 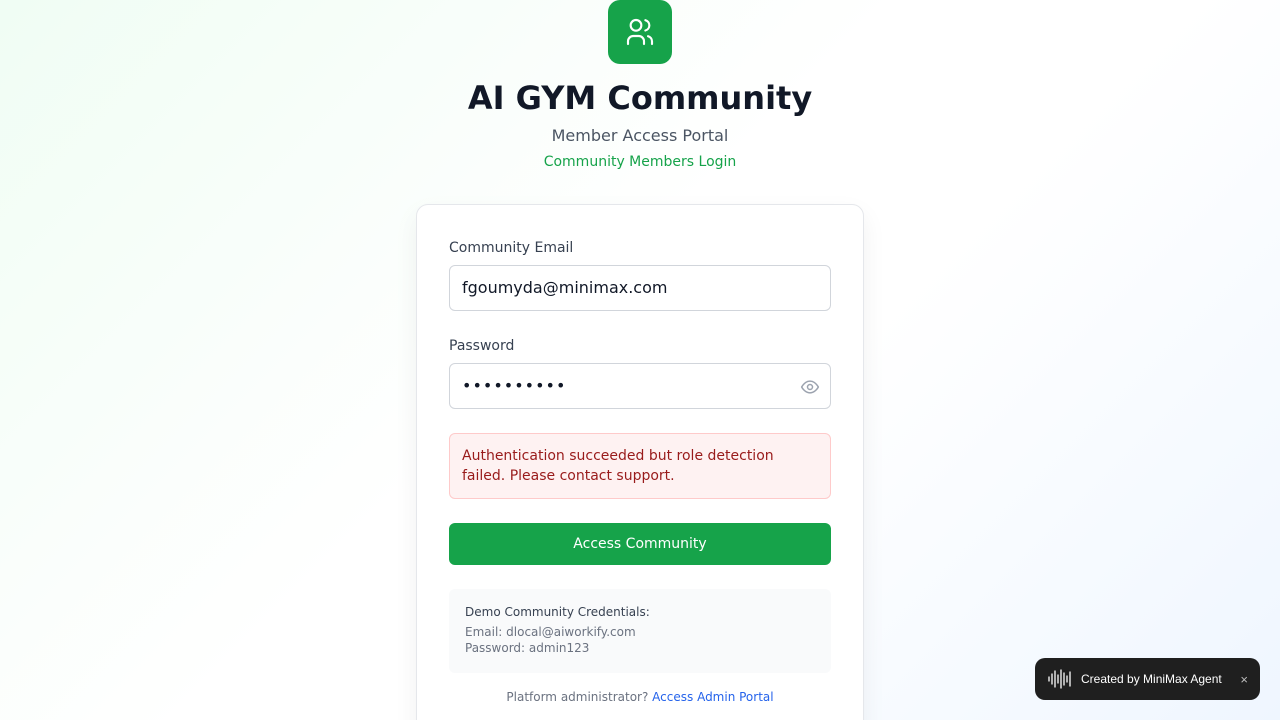 I want to click on password-value: ••••••••••, so click(x=514, y=385).